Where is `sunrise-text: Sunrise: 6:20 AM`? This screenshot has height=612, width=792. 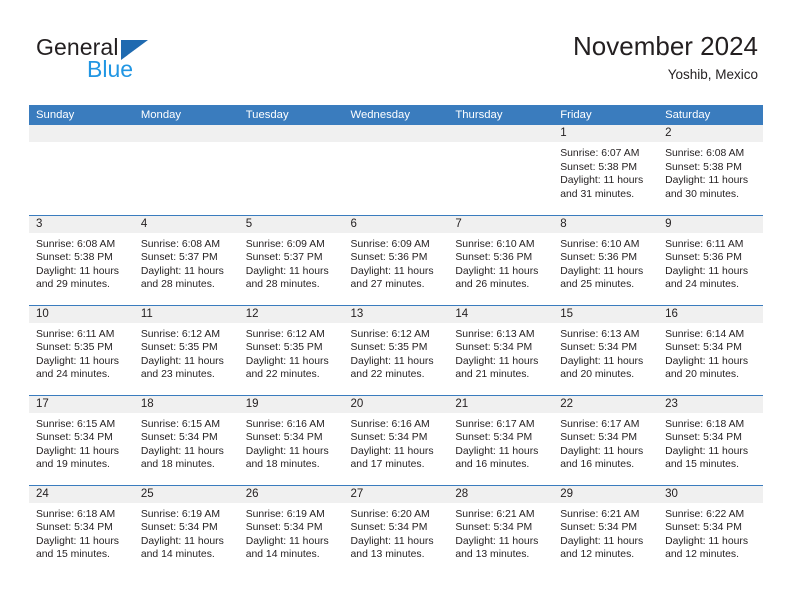 sunrise-text: Sunrise: 6:20 AM is located at coordinates (390, 514).